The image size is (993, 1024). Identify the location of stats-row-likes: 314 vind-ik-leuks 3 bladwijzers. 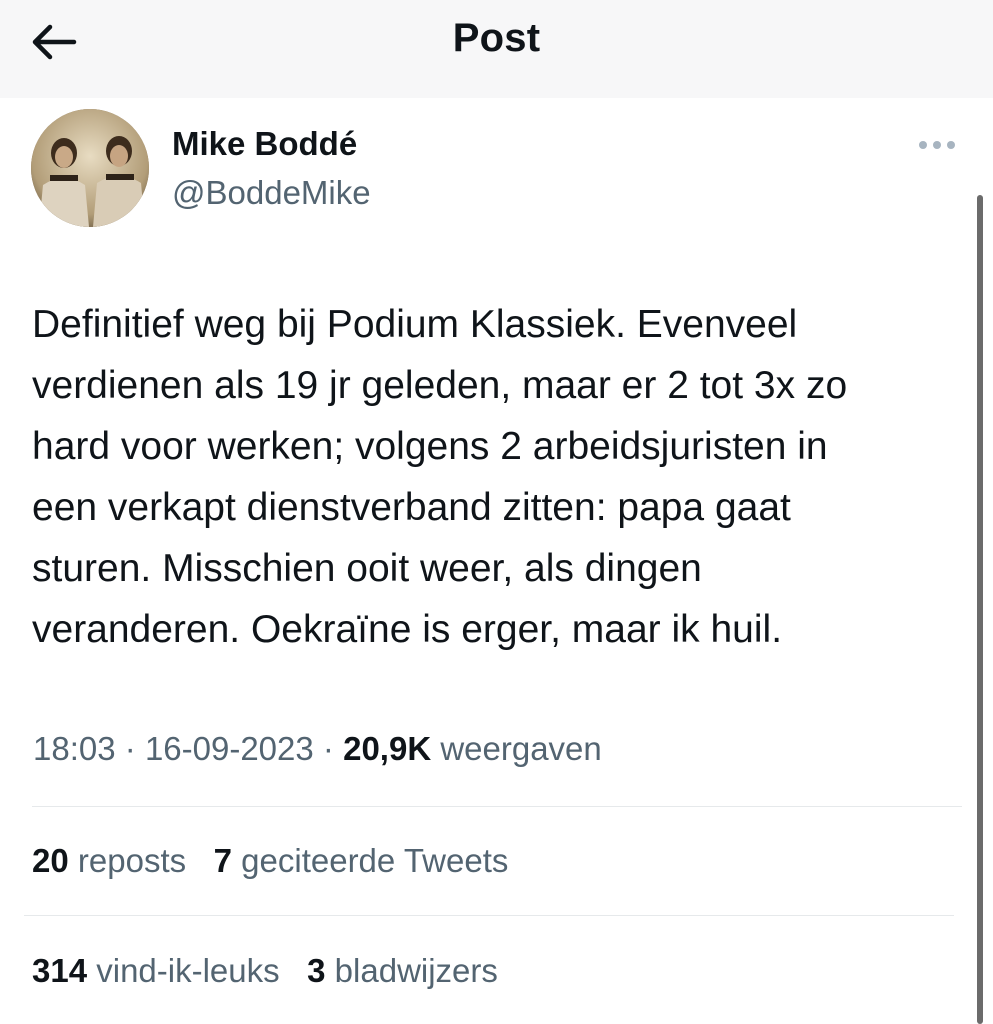
(265, 971).